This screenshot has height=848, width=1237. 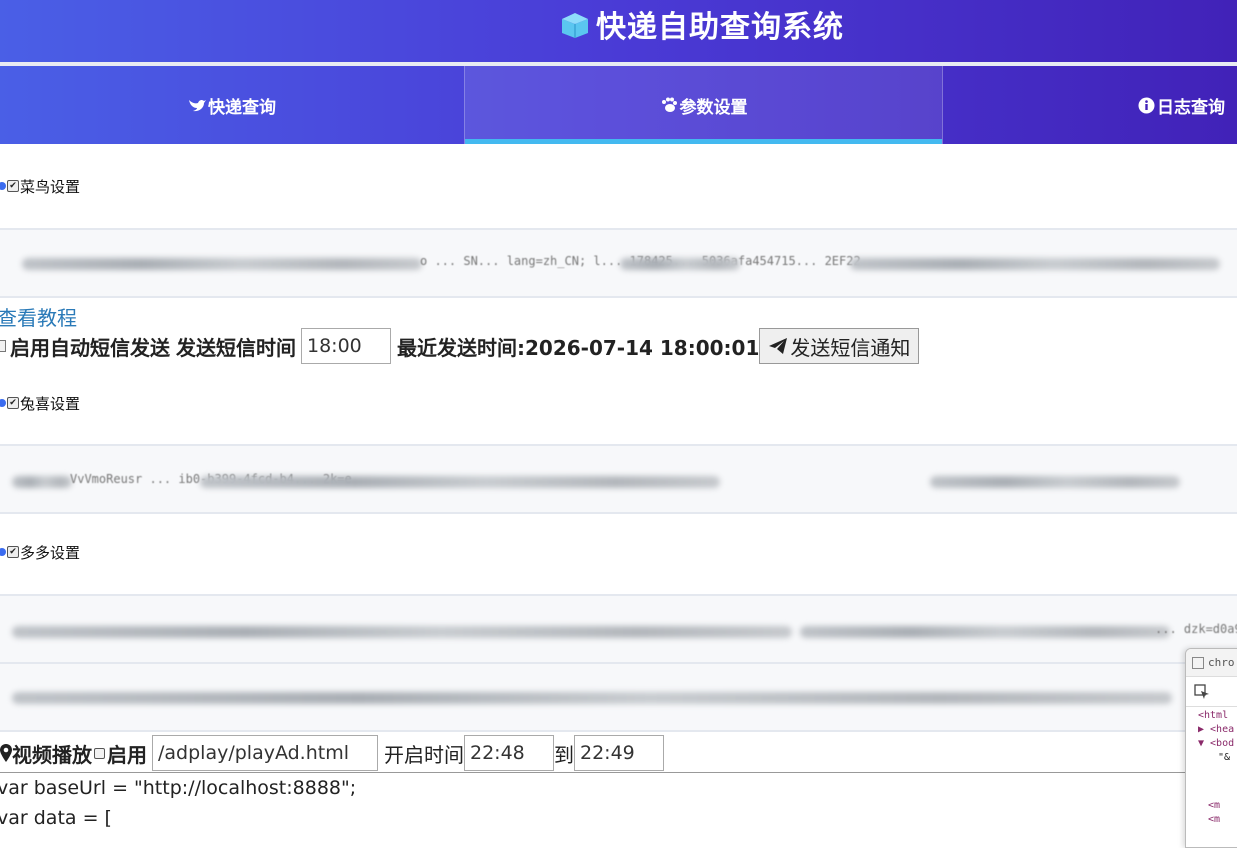 I want to click on paper-plane-icon, so click(x=778, y=346).